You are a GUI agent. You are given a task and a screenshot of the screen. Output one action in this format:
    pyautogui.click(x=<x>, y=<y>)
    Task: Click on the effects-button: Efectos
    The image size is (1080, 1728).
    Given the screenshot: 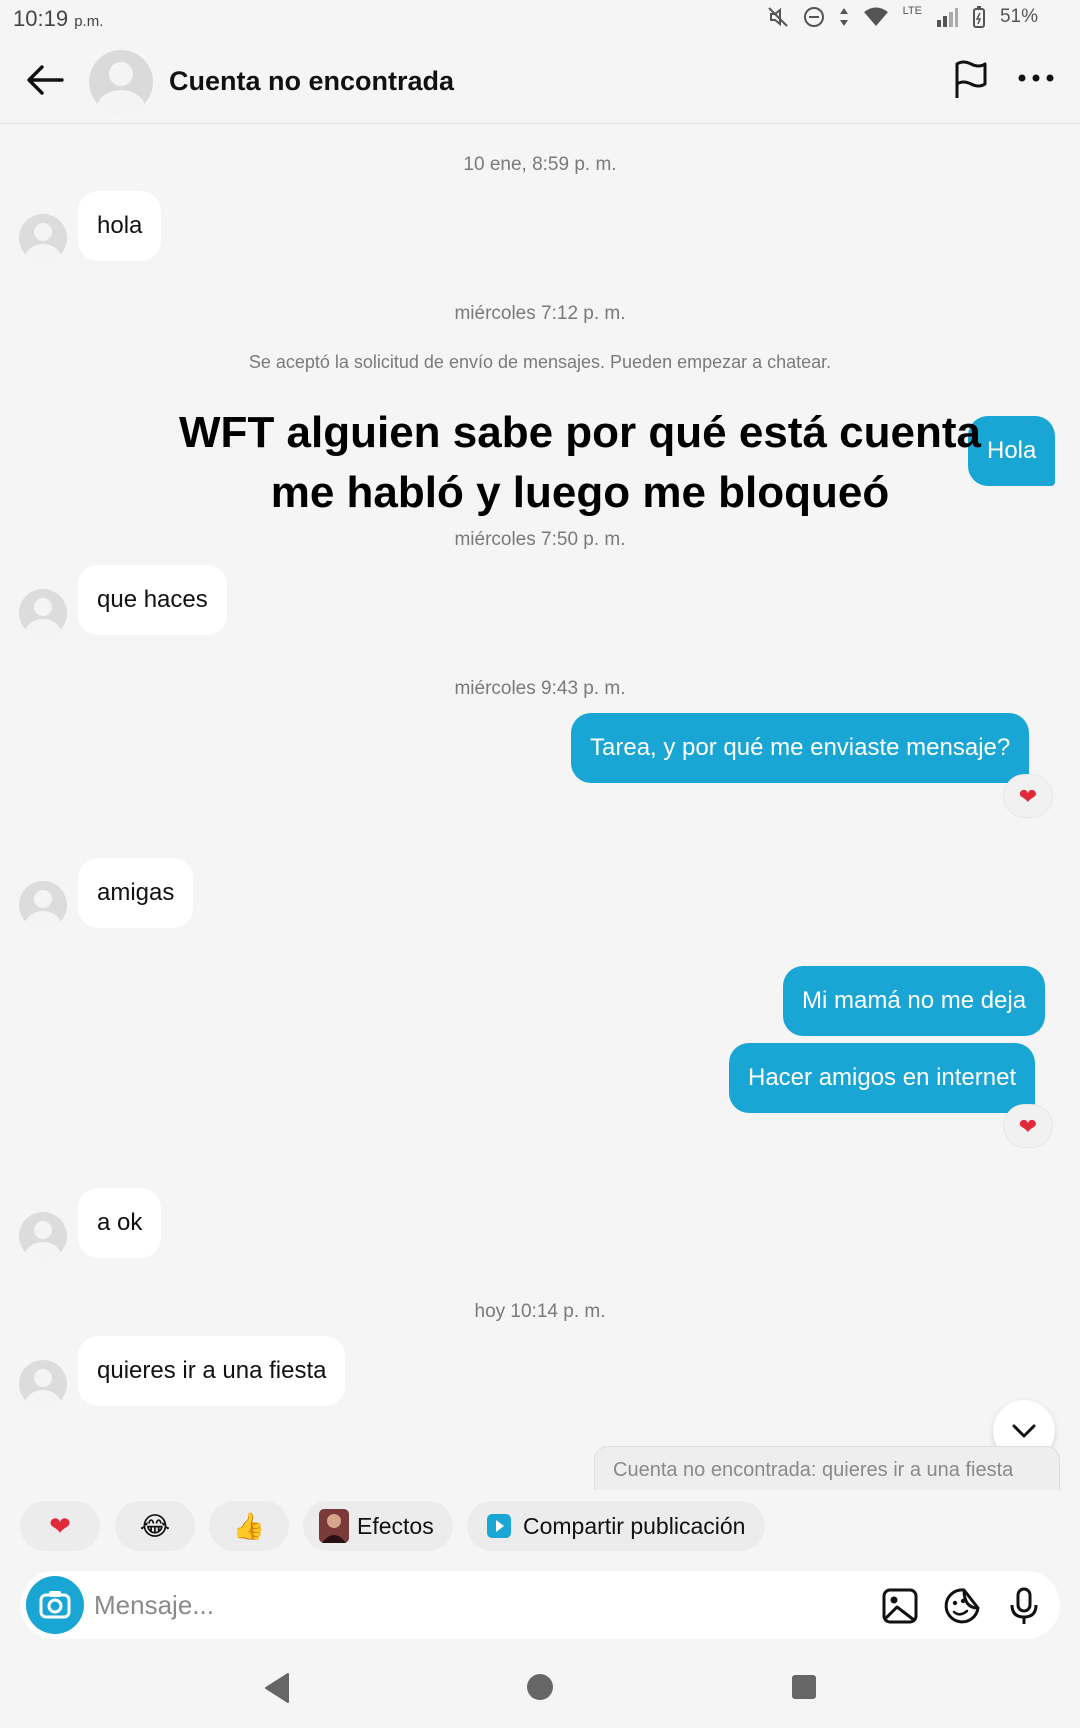 What is the action you would take?
    pyautogui.click(x=378, y=1526)
    